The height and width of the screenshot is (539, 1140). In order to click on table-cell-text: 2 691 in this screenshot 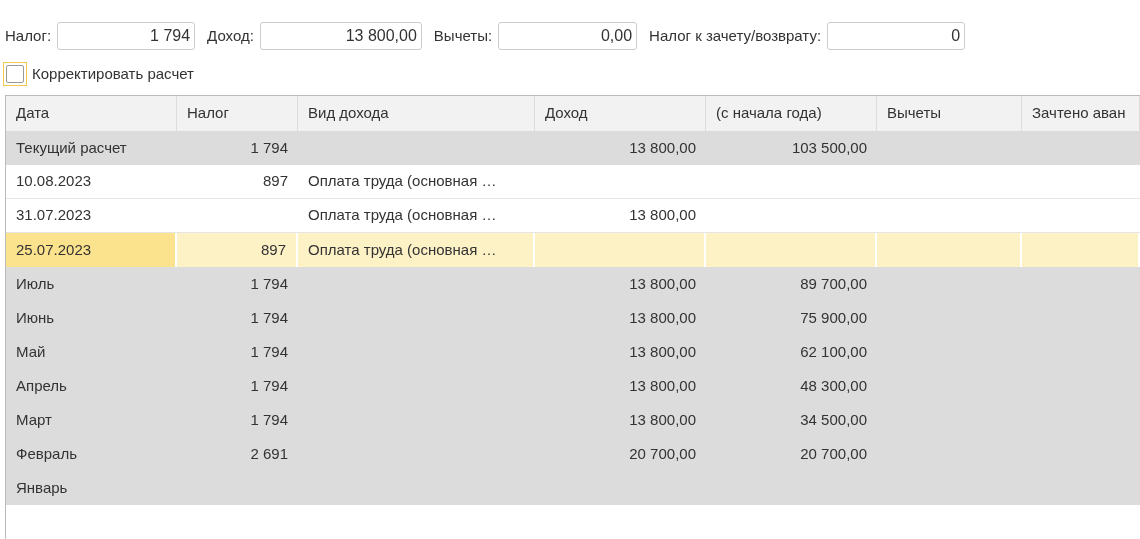, I will do `click(269, 453)`.